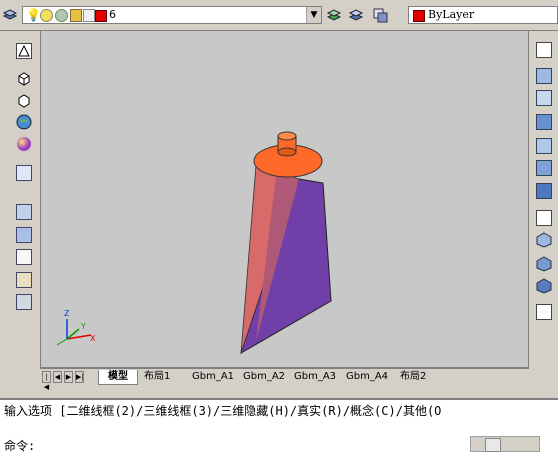 This screenshot has height=464, width=558. What do you see at coordinates (74, 332) in the screenshot?
I see `ucs-icon` at bounding box center [74, 332].